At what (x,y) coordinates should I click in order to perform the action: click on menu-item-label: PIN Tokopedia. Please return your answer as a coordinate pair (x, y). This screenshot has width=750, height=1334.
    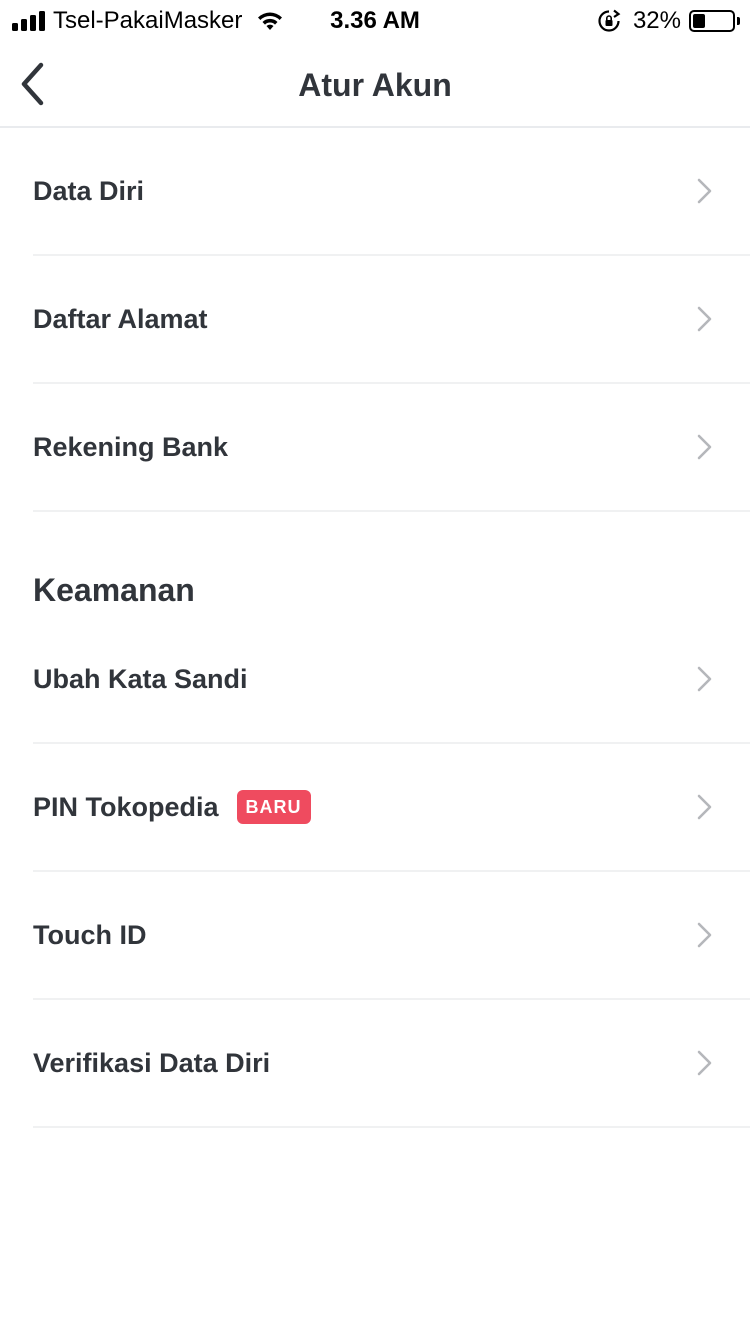
    Looking at the image, I should click on (126, 806).